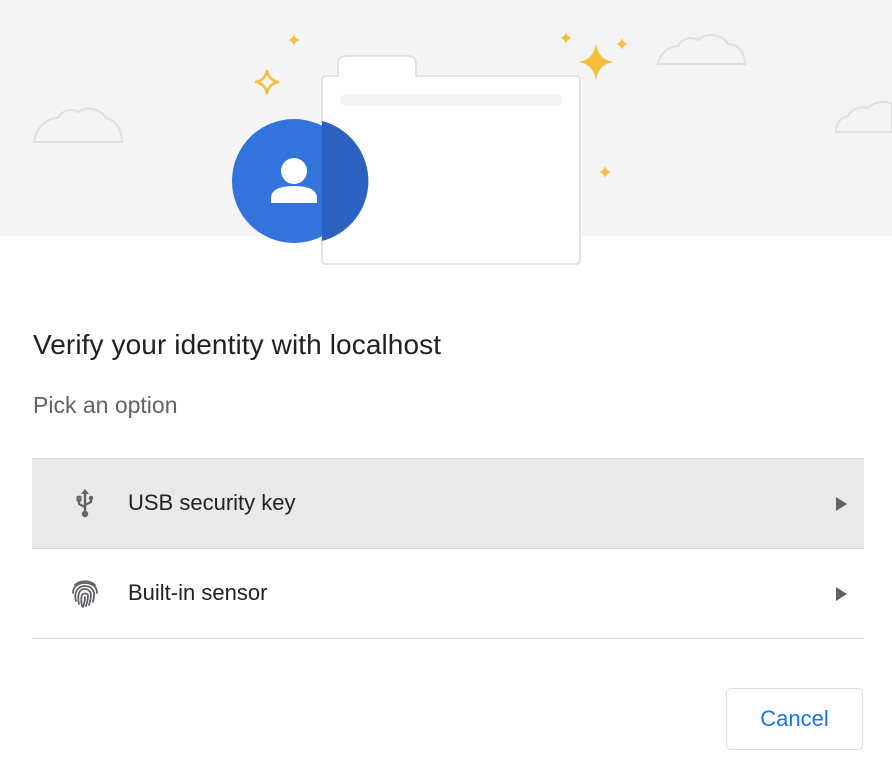 The width and height of the screenshot is (892, 782). I want to click on sparkle-large, so click(596, 62).